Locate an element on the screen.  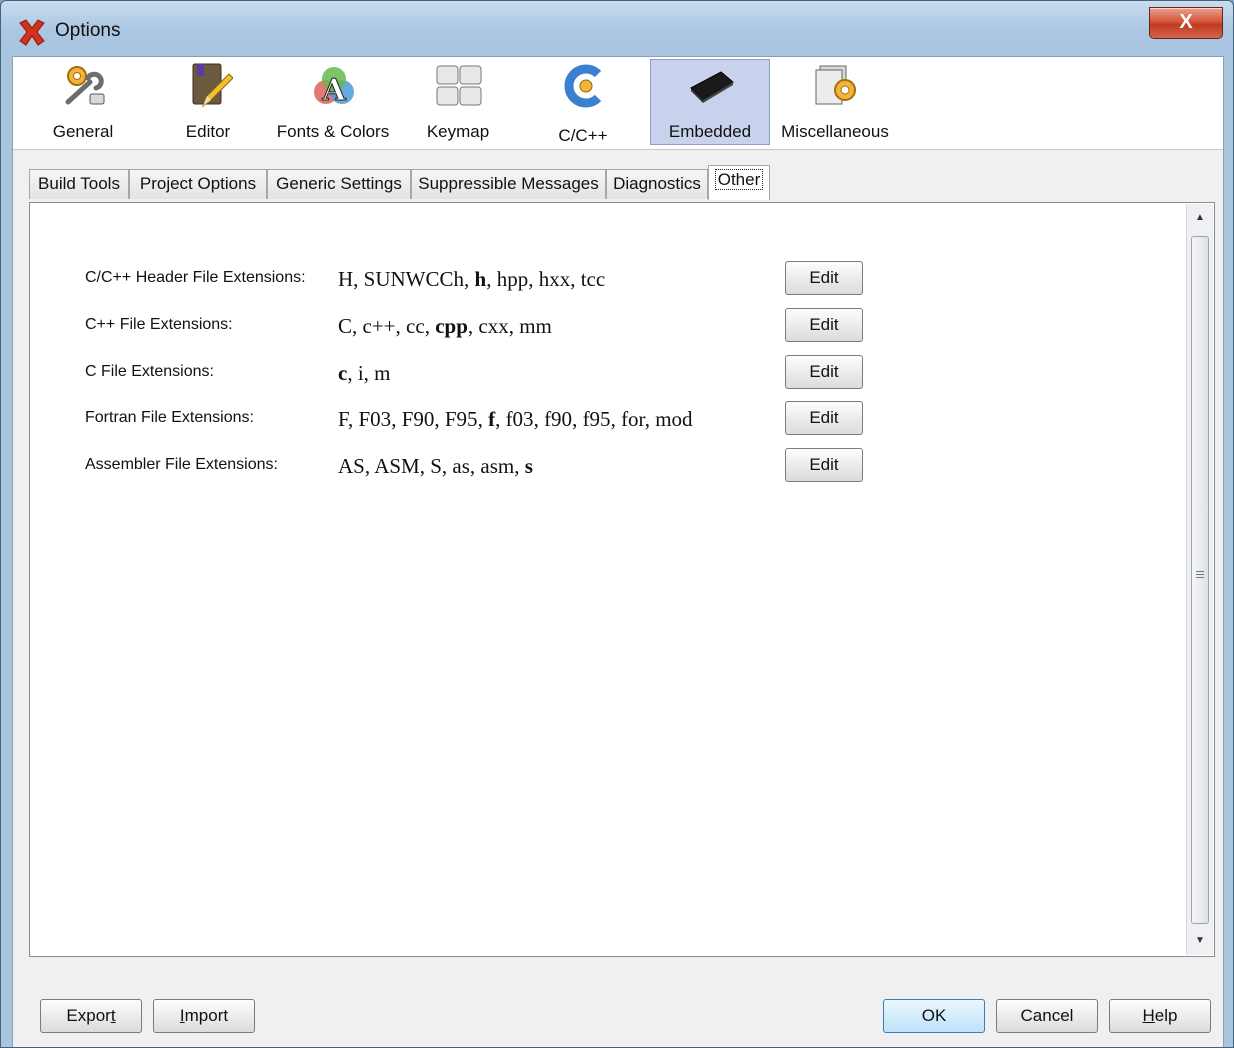
extension: F95 is located at coordinates (461, 419).